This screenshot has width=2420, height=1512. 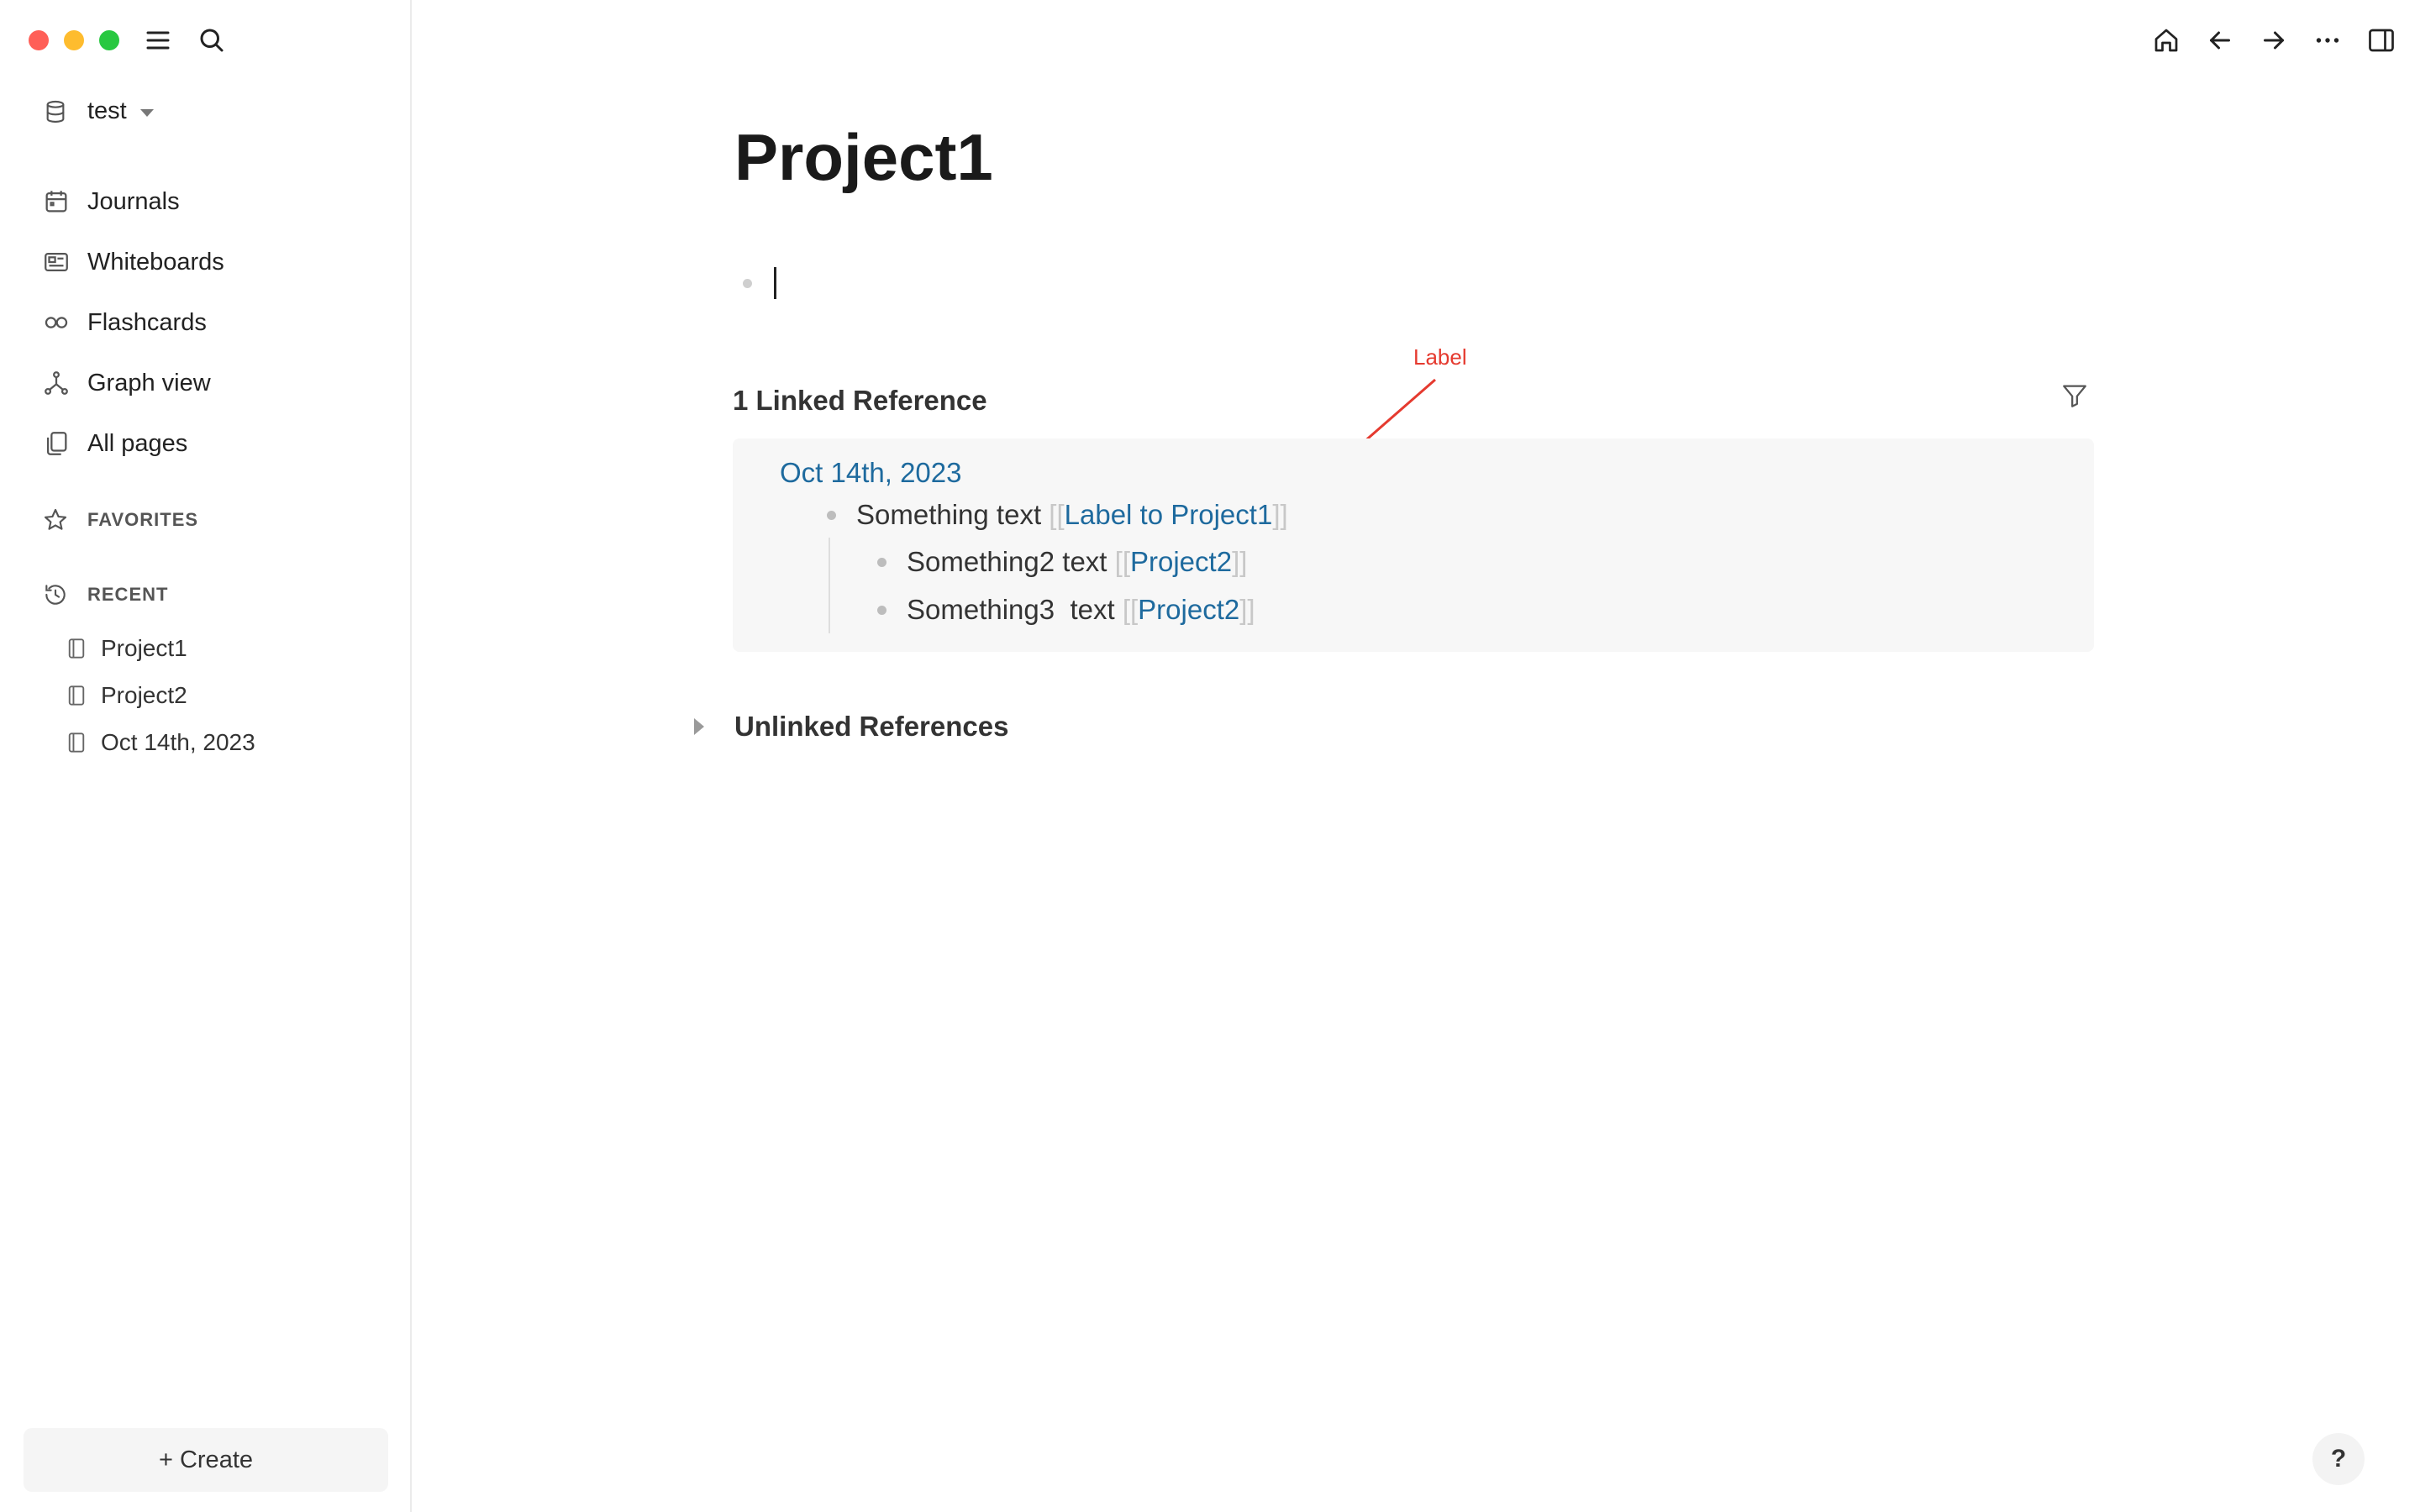 I want to click on recent-item-label: Oct 14th, 2023, so click(x=178, y=742).